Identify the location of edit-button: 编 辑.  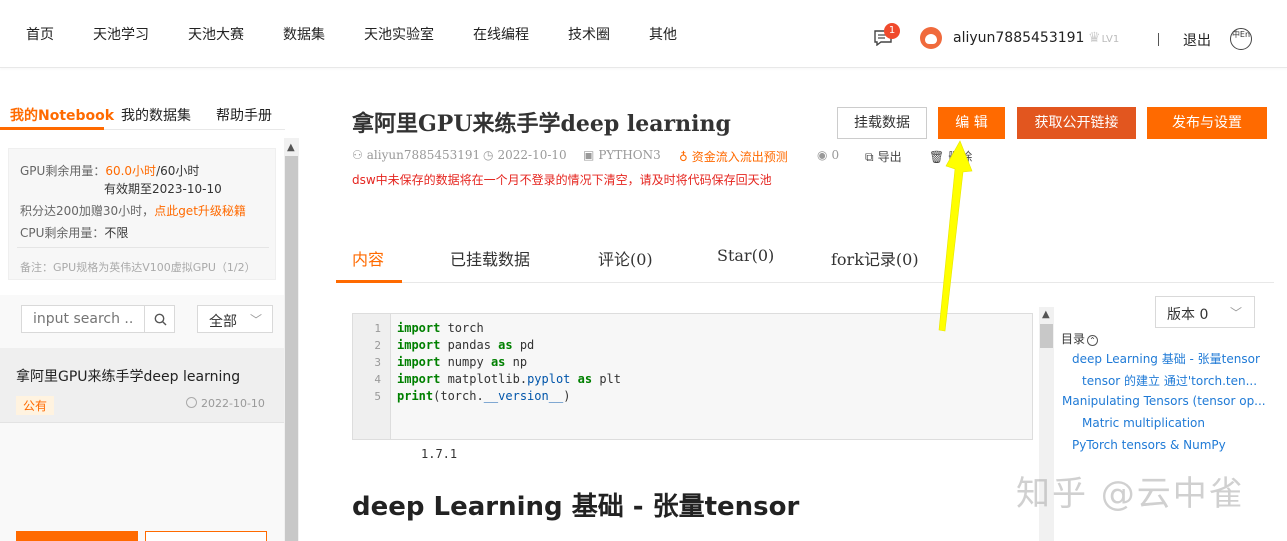
(971, 123).